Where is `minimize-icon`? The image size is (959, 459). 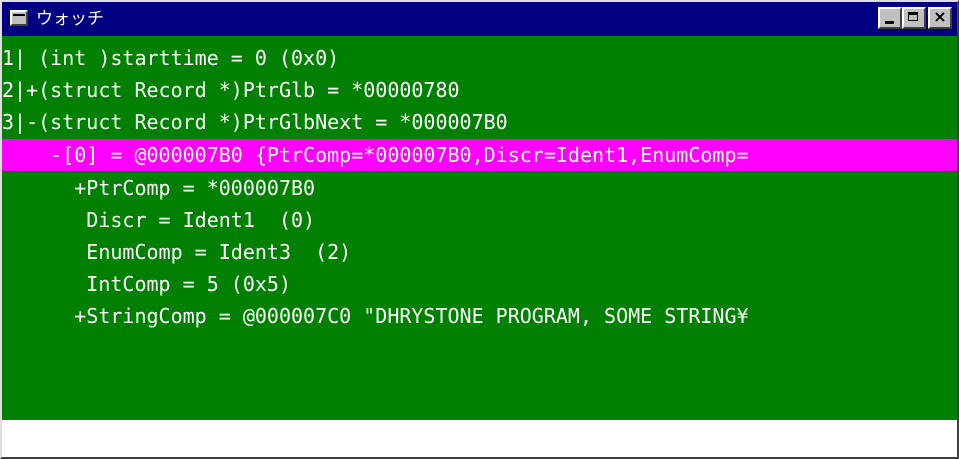
minimize-icon is located at coordinates (889, 22).